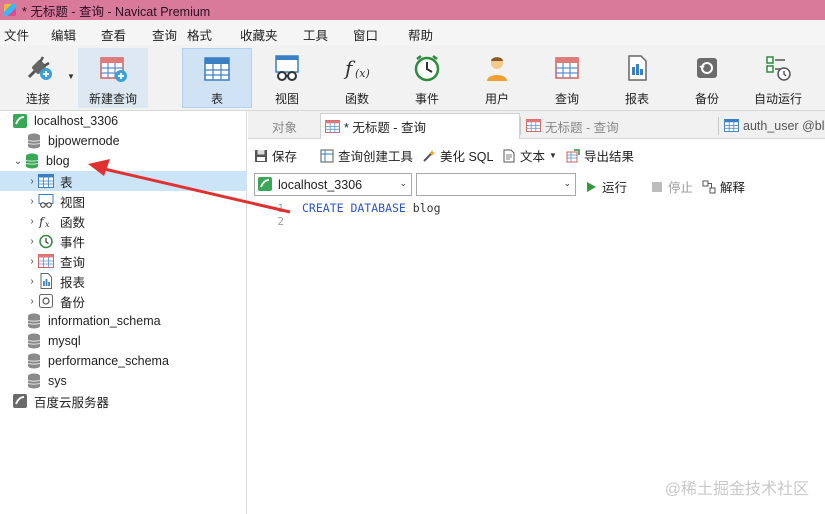 The height and width of the screenshot is (514, 825). What do you see at coordinates (123, 381) in the screenshot?
I see `tree-item-sys: sys` at bounding box center [123, 381].